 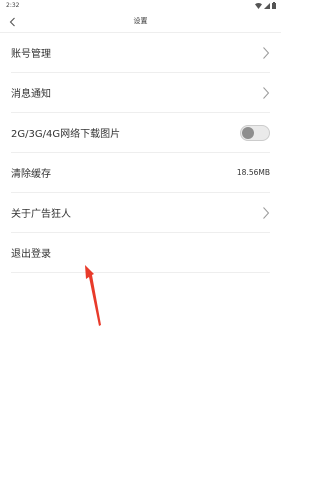 I want to click on settings-item-label: 账号管理, so click(x=31, y=54).